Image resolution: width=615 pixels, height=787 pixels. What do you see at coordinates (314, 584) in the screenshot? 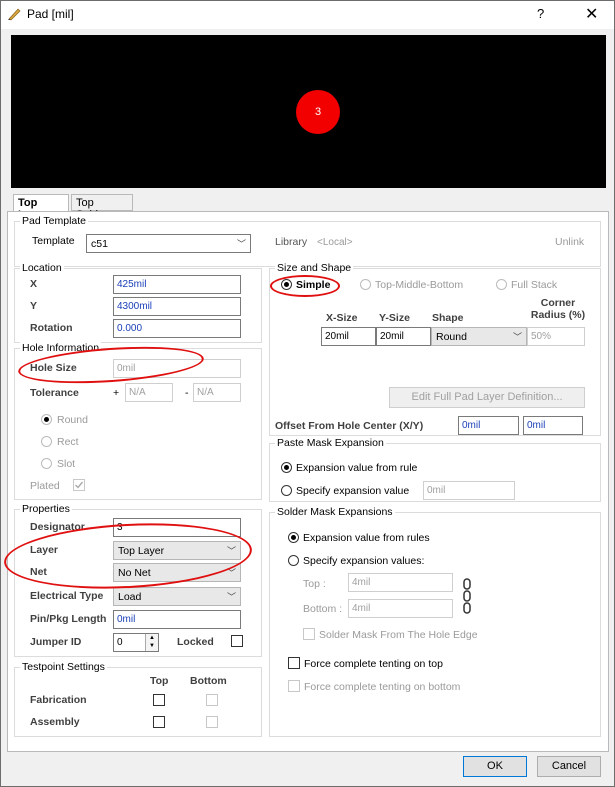
I see `solder-top-label: Top :` at bounding box center [314, 584].